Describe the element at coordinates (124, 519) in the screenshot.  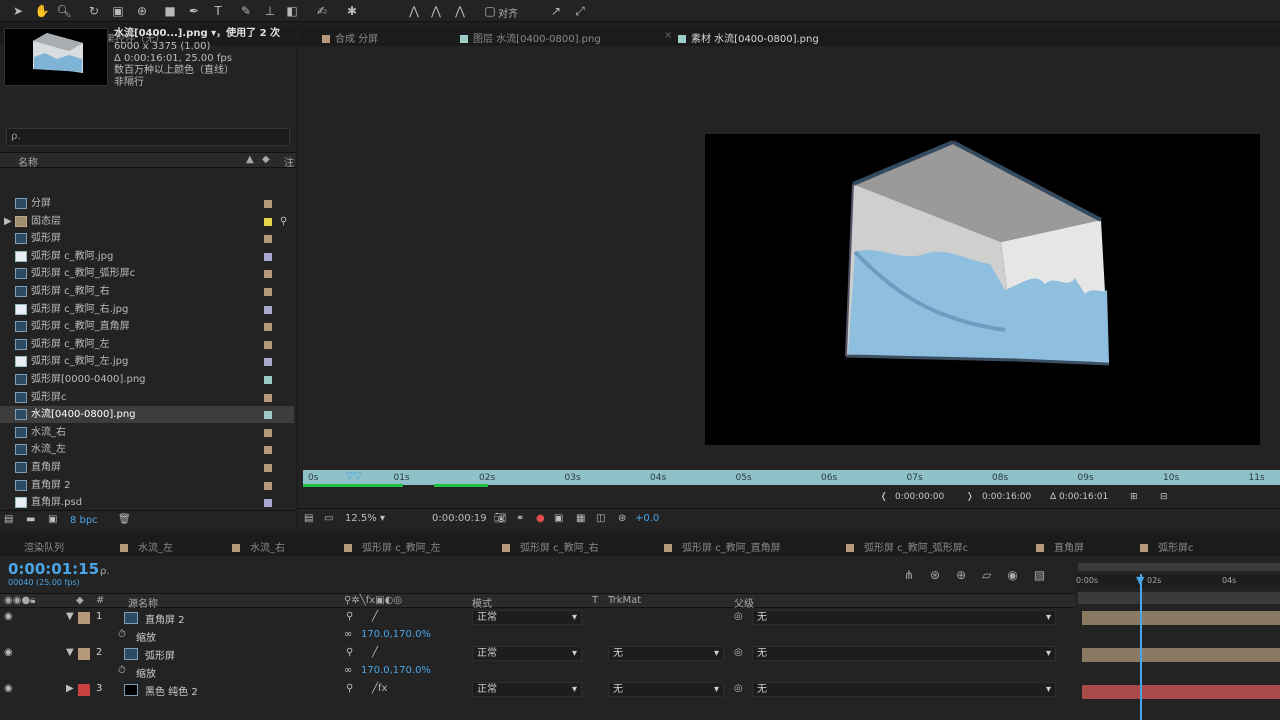
I see `trash-icon: 🗑︎` at that location.